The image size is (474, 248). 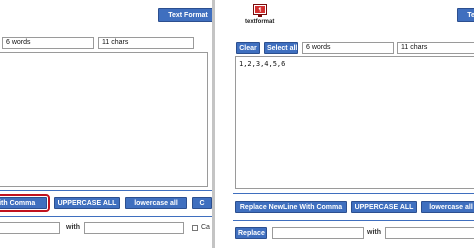 What do you see at coordinates (260, 22) in the screenshot?
I see `logo-text: textformat` at bounding box center [260, 22].